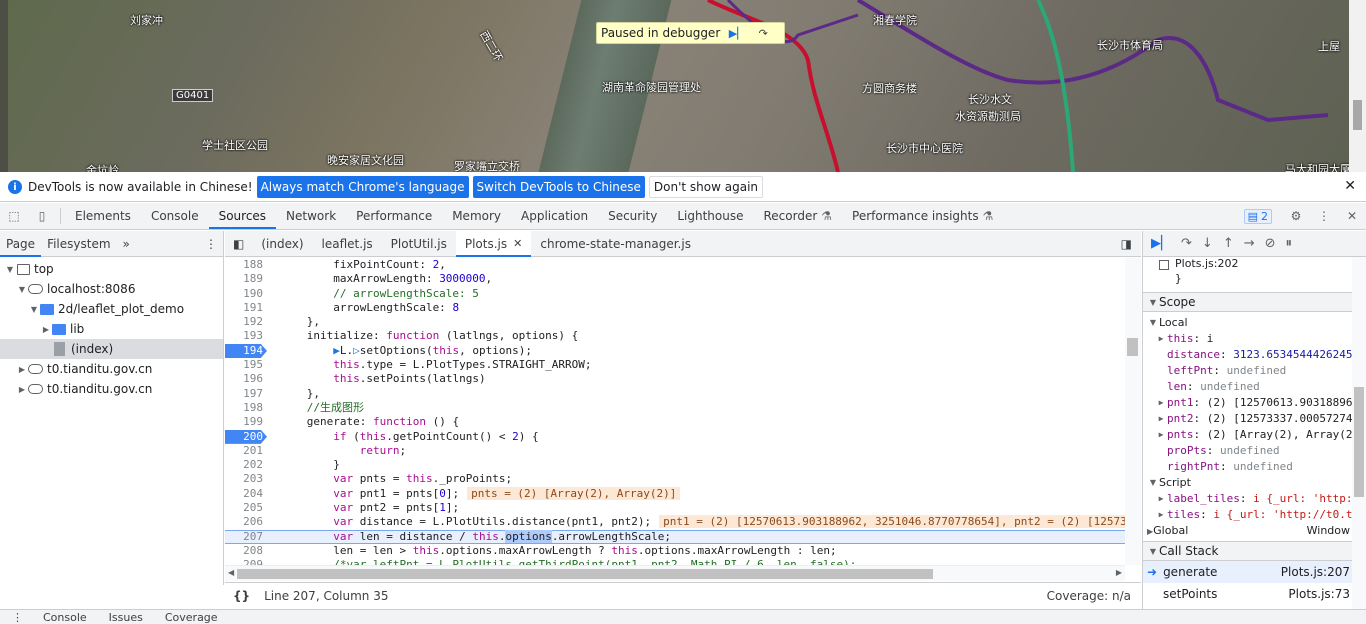 This screenshot has width=1366, height=624. I want to click on tab-performance-insights: Performance insights ⚗, so click(922, 216).